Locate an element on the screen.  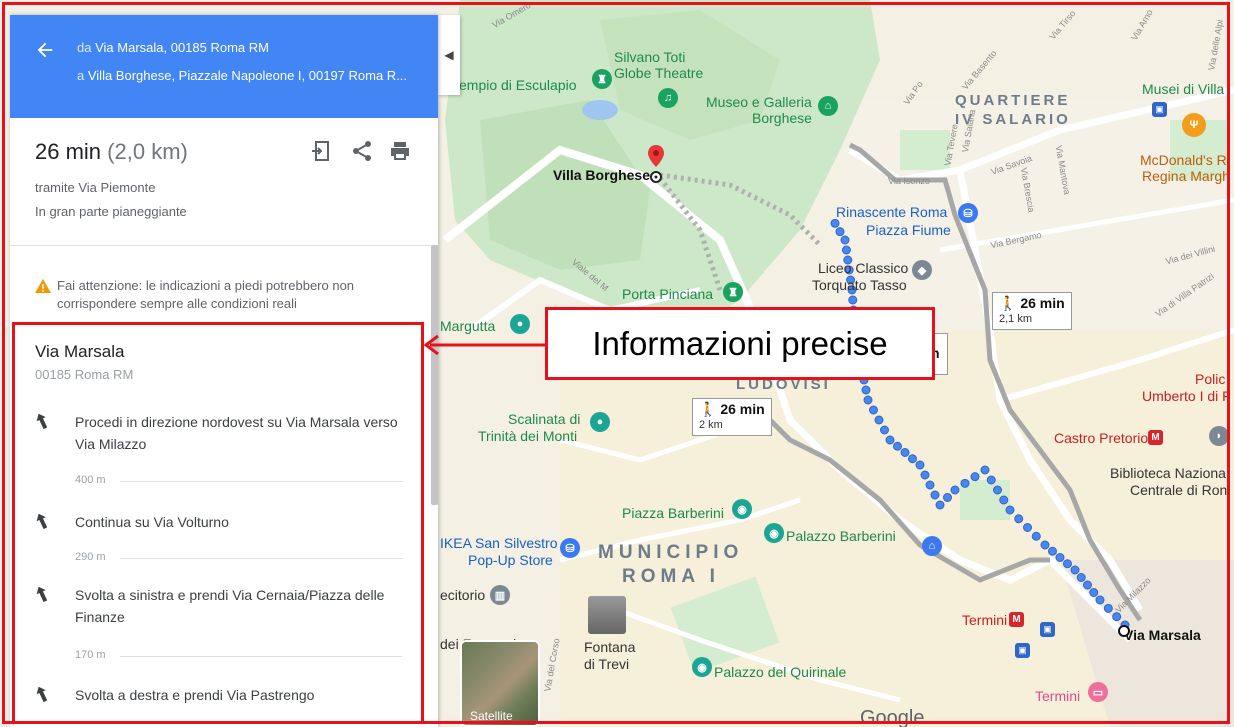
satellite-toggle: Satellite is located at coordinates (500, 683).